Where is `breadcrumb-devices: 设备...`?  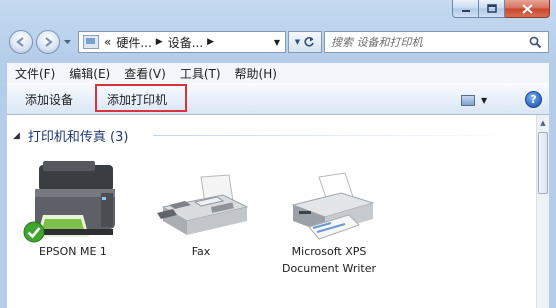
breadcrumb-devices: 设备... is located at coordinates (185, 42).